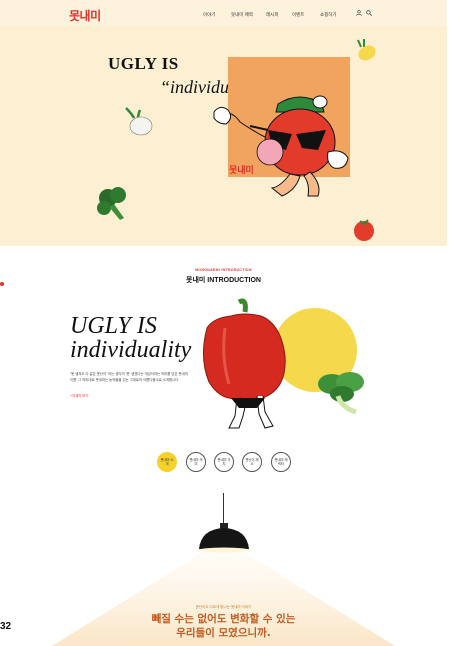  Describe the element at coordinates (223, 633) in the screenshot. I see `lamp-title-line2: 우리들이 모였으니까.` at that location.